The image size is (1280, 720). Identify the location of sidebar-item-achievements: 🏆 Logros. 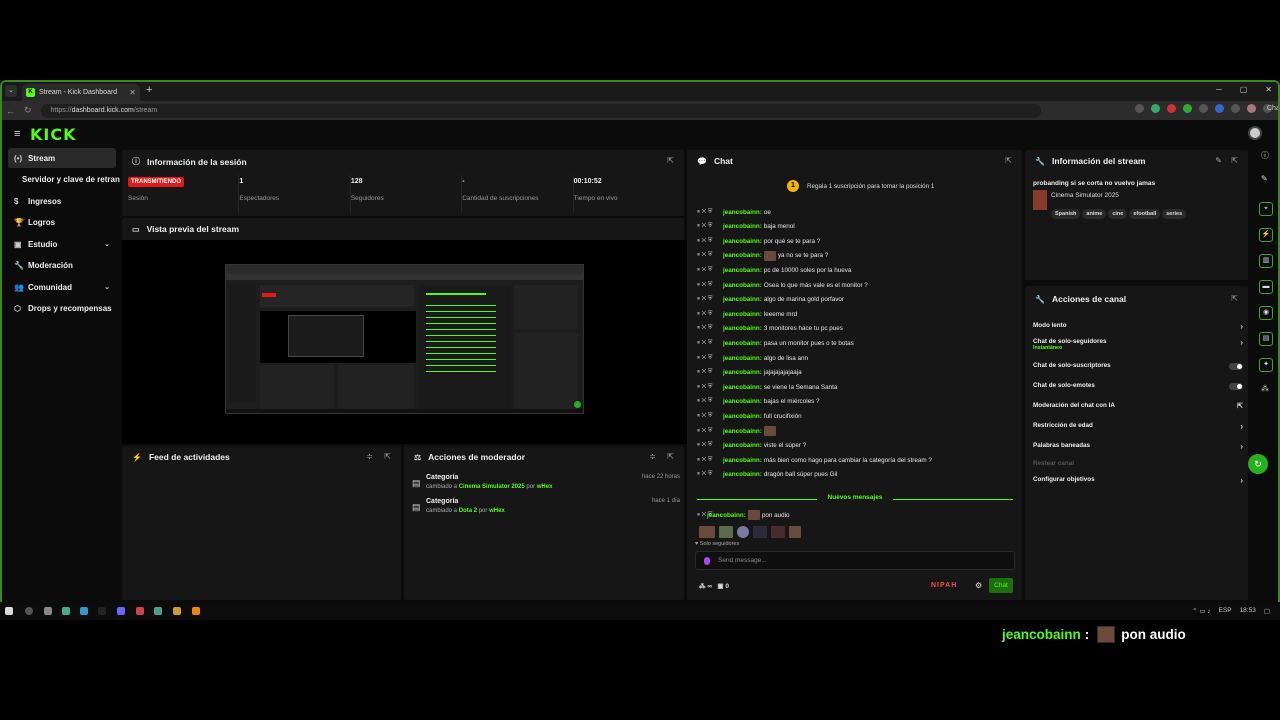
(62, 222).